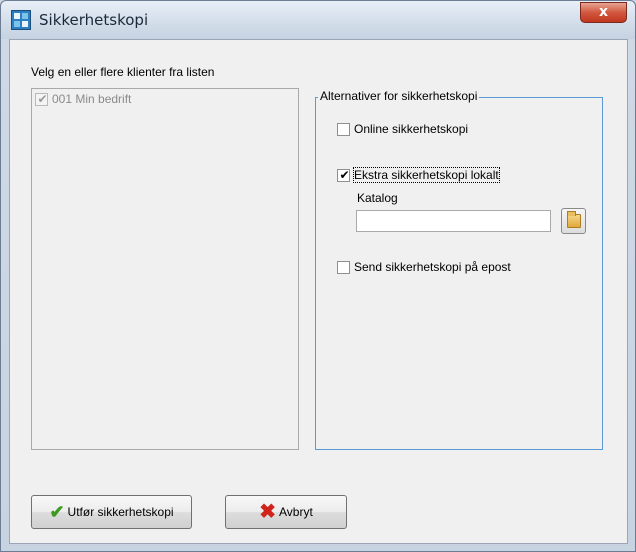 This screenshot has height=552, width=636. Describe the element at coordinates (343, 267) in the screenshot. I see `email-backup-checkbox` at that location.